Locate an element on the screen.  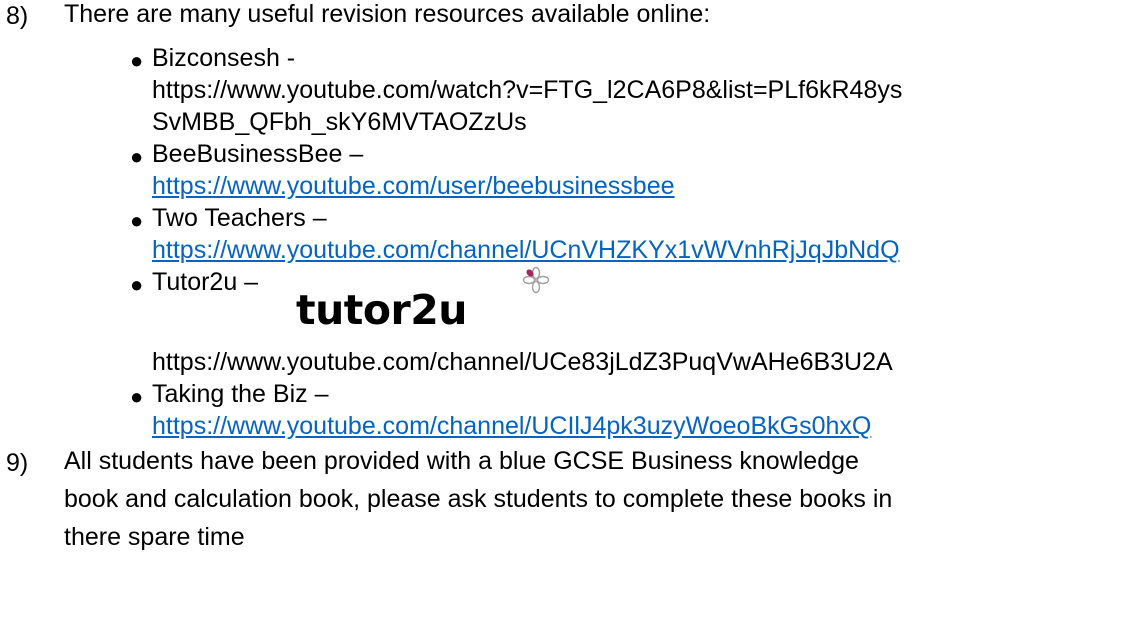
resource-tutor2u-name: Tutor2u – is located at coordinates (205, 282).